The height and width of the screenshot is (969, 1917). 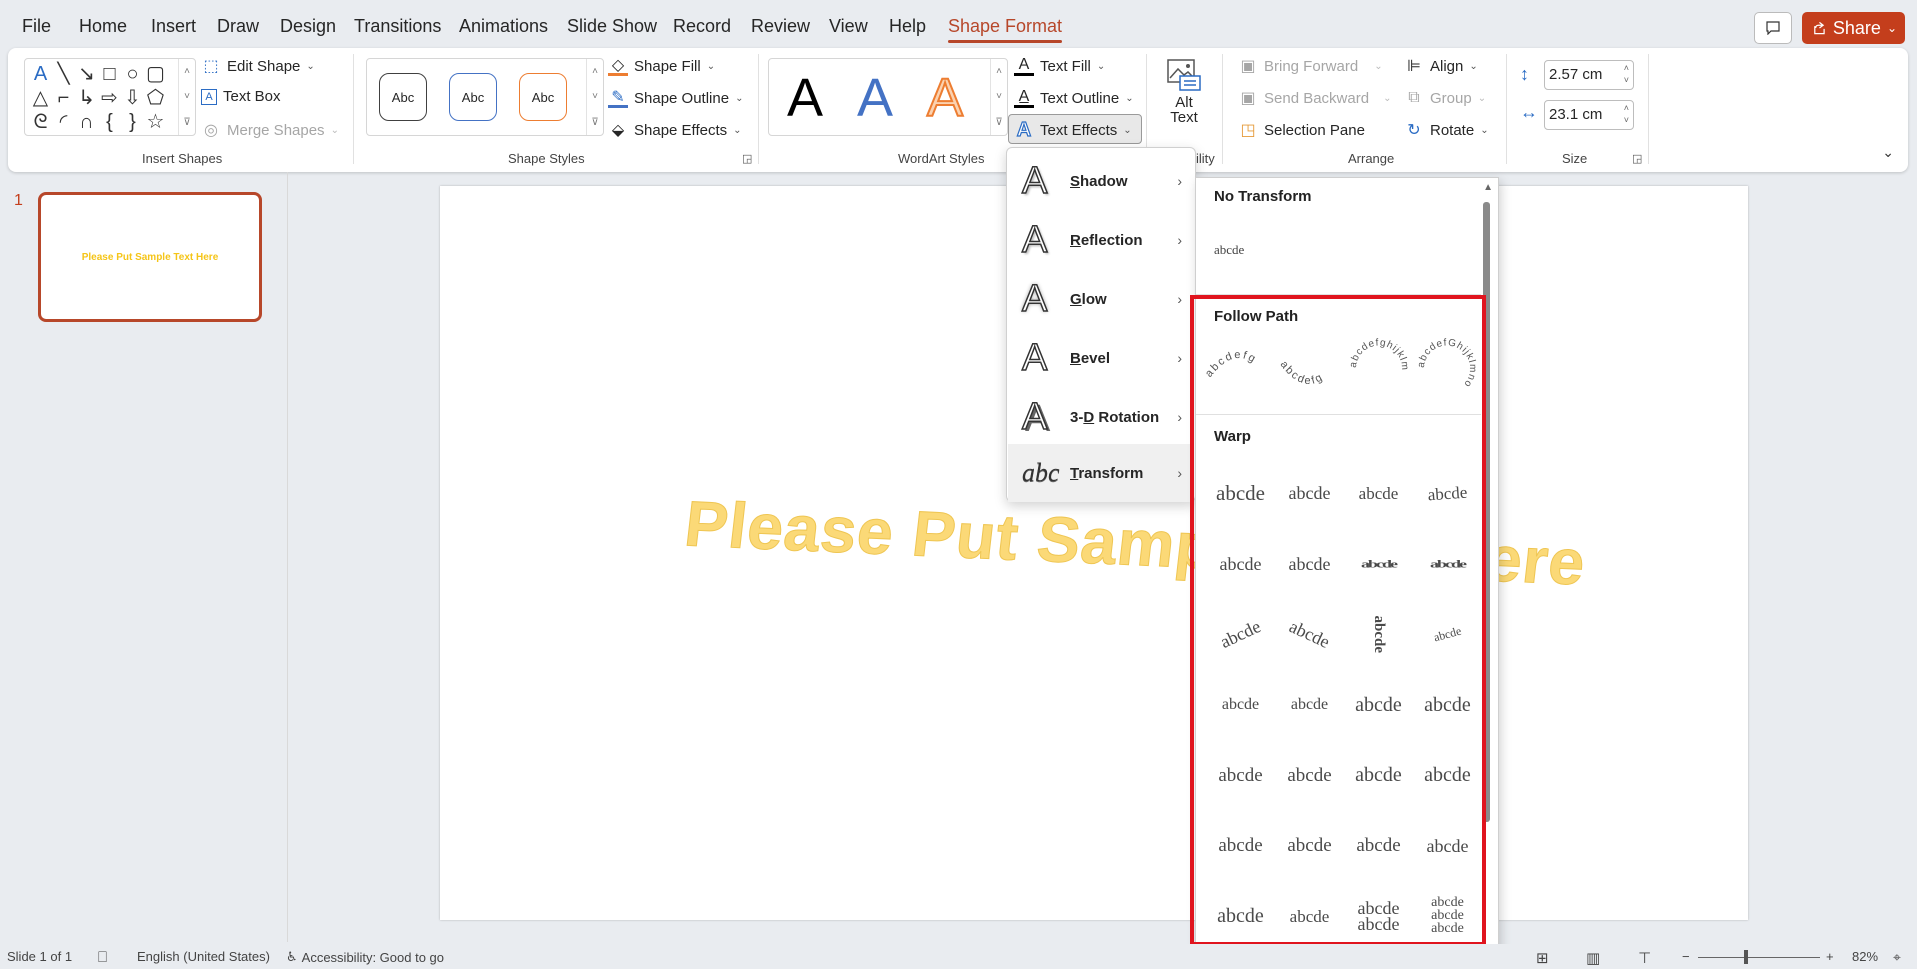 I want to click on warp-option: abcde abcde abcde, so click(x=1448, y=915).